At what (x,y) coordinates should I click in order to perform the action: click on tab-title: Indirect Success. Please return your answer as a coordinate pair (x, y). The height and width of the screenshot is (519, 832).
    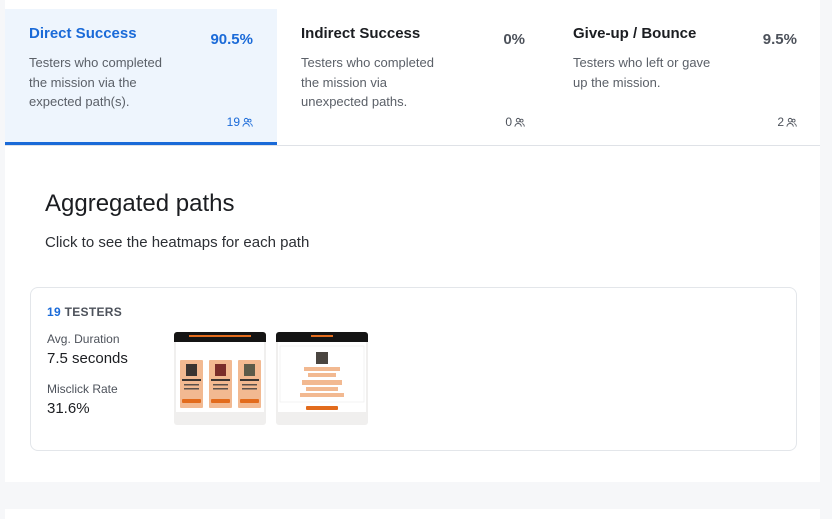
    Looking at the image, I should click on (361, 33).